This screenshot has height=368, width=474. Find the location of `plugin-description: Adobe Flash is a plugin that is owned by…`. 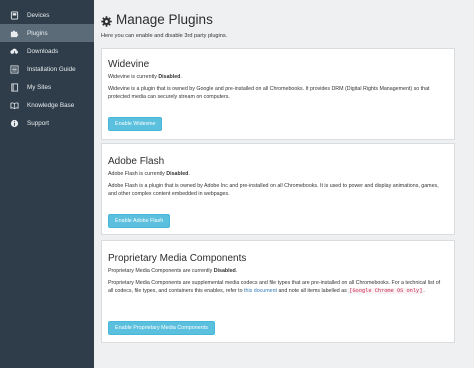

plugin-description: Adobe Flash is a plugin that is owned by… is located at coordinates (273, 190).